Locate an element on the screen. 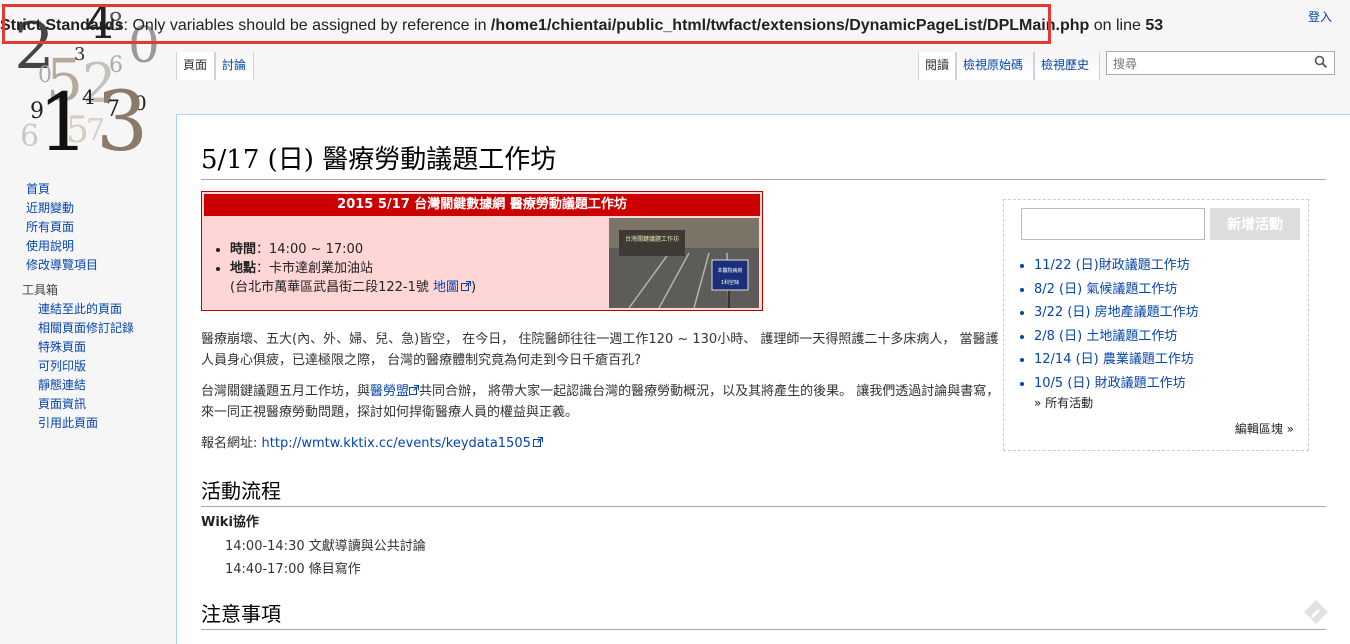 Image resolution: width=1350 pixels, height=644 pixels. event-list-item: 10/5 (日) 財政議題工作坊 is located at coordinates (1116, 384).